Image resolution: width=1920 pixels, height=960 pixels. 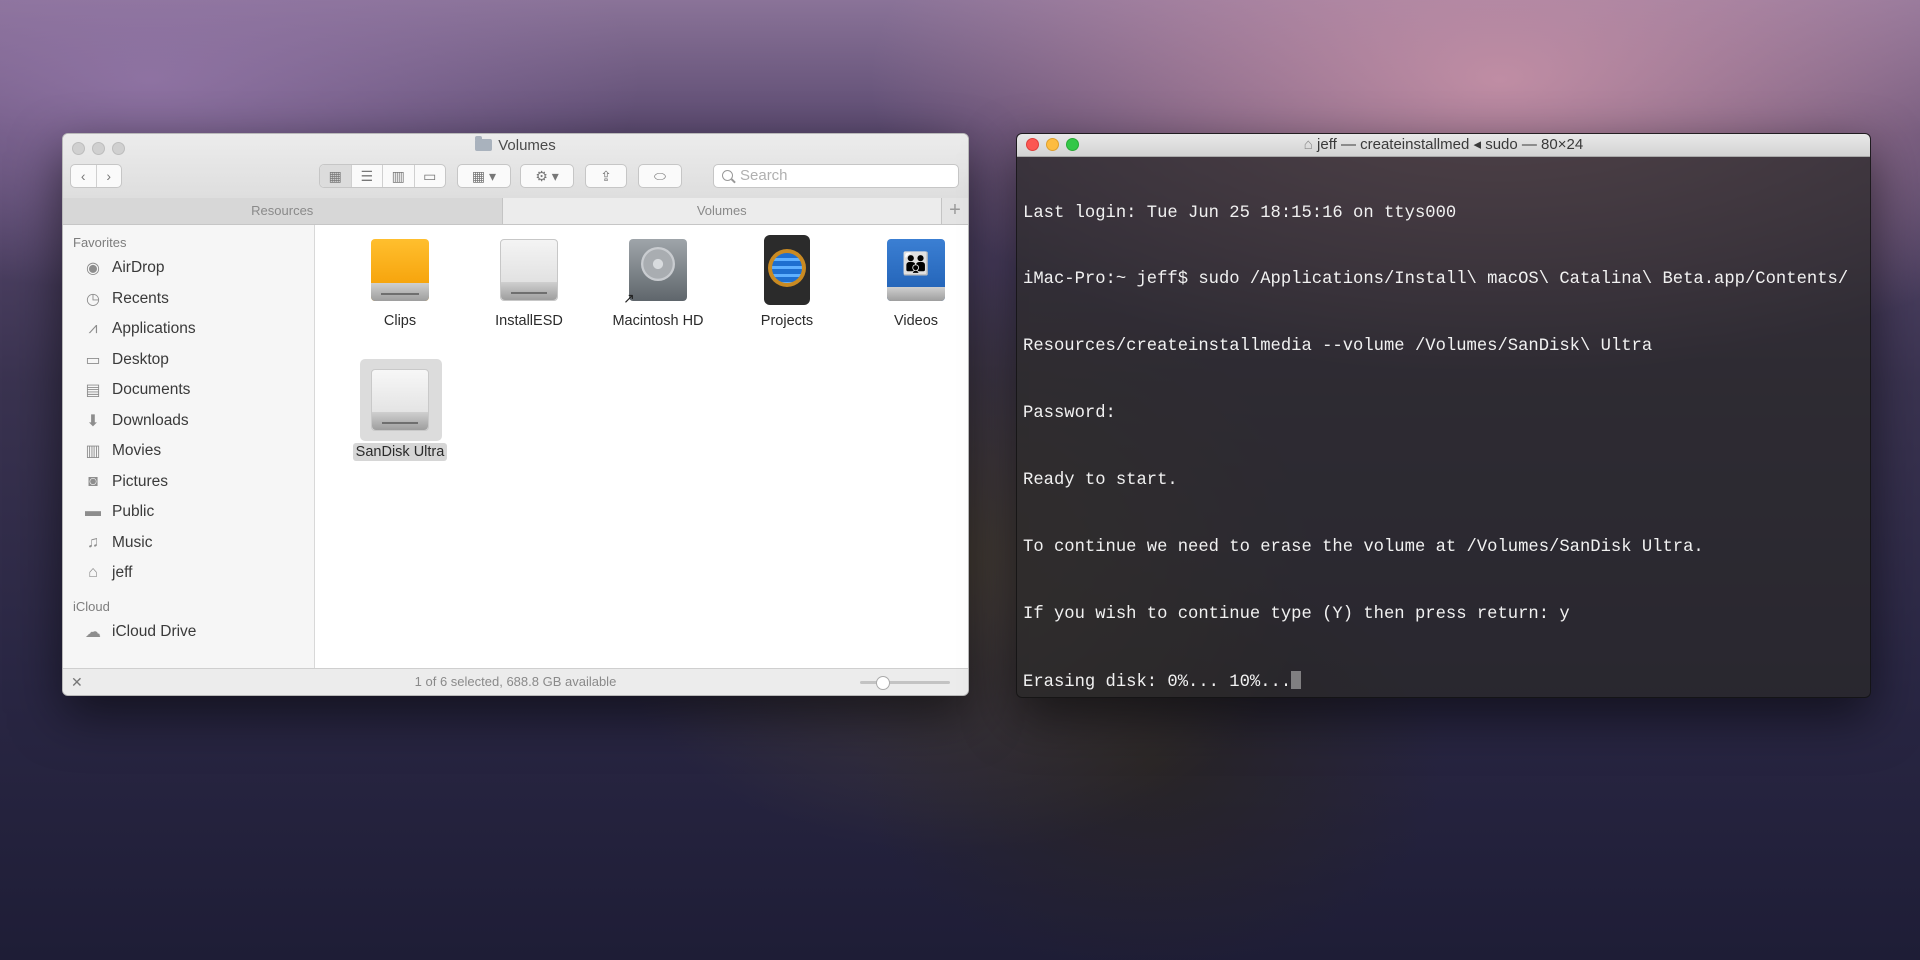 I want to click on sidebar-item-public: ▬ Public, so click(x=188, y=512).